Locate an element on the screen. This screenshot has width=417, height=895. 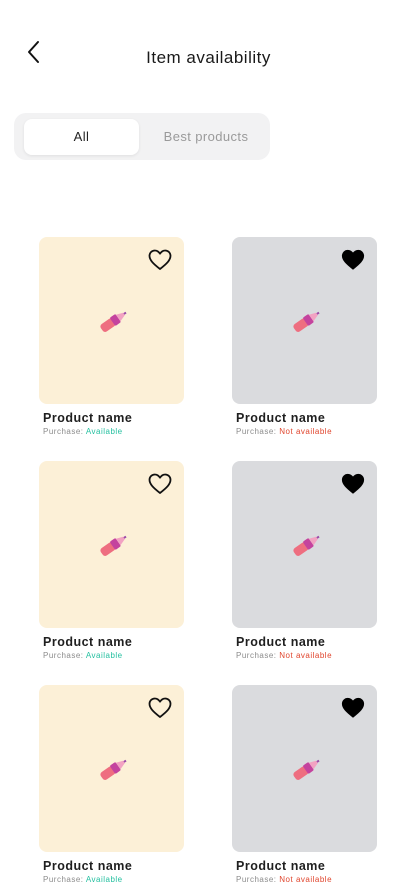
page-title: Item availability is located at coordinates (208, 57).